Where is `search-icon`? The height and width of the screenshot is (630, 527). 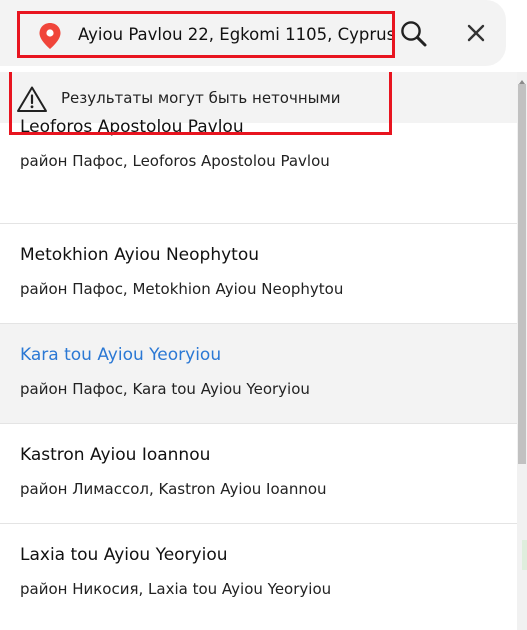 search-icon is located at coordinates (414, 34).